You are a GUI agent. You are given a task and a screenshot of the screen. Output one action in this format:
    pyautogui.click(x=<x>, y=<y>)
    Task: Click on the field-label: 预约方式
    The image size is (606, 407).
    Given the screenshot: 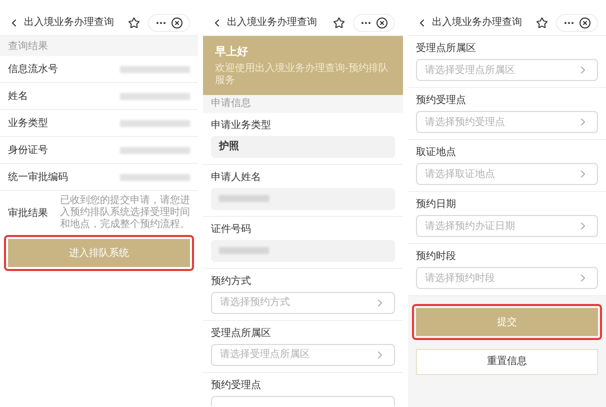 What is the action you would take?
    pyautogui.click(x=231, y=281)
    